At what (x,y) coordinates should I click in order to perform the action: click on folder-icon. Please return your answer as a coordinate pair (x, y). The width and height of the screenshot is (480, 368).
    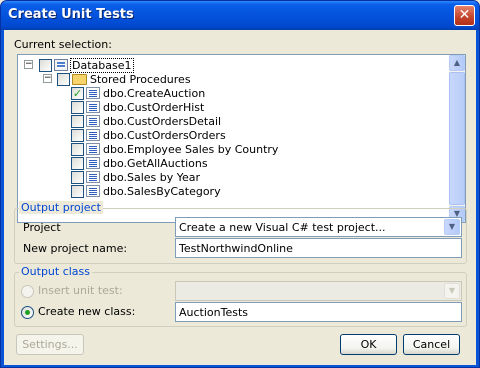
    Looking at the image, I should click on (79, 79).